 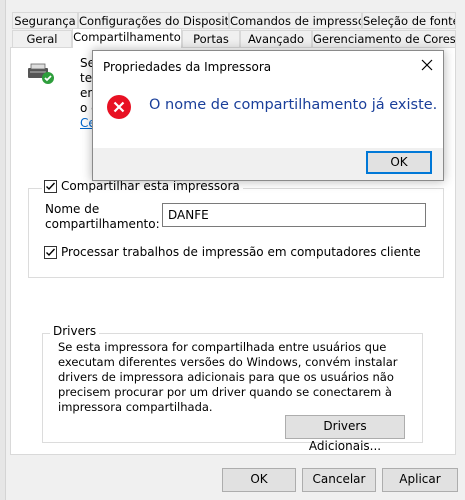 What do you see at coordinates (119, 107) in the screenshot?
I see `error-icon` at bounding box center [119, 107].